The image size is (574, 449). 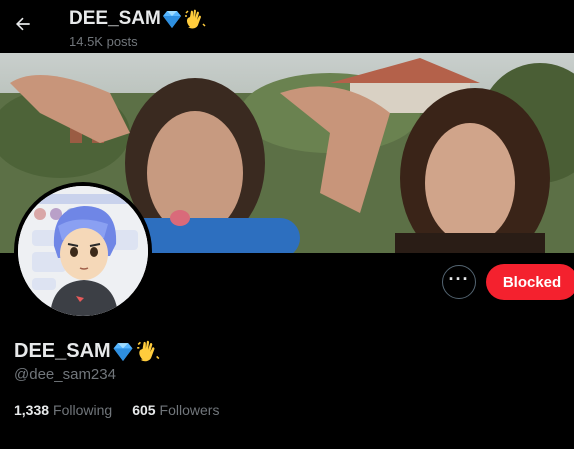 I want to click on followers-link: 605 Followers, so click(x=175, y=410).